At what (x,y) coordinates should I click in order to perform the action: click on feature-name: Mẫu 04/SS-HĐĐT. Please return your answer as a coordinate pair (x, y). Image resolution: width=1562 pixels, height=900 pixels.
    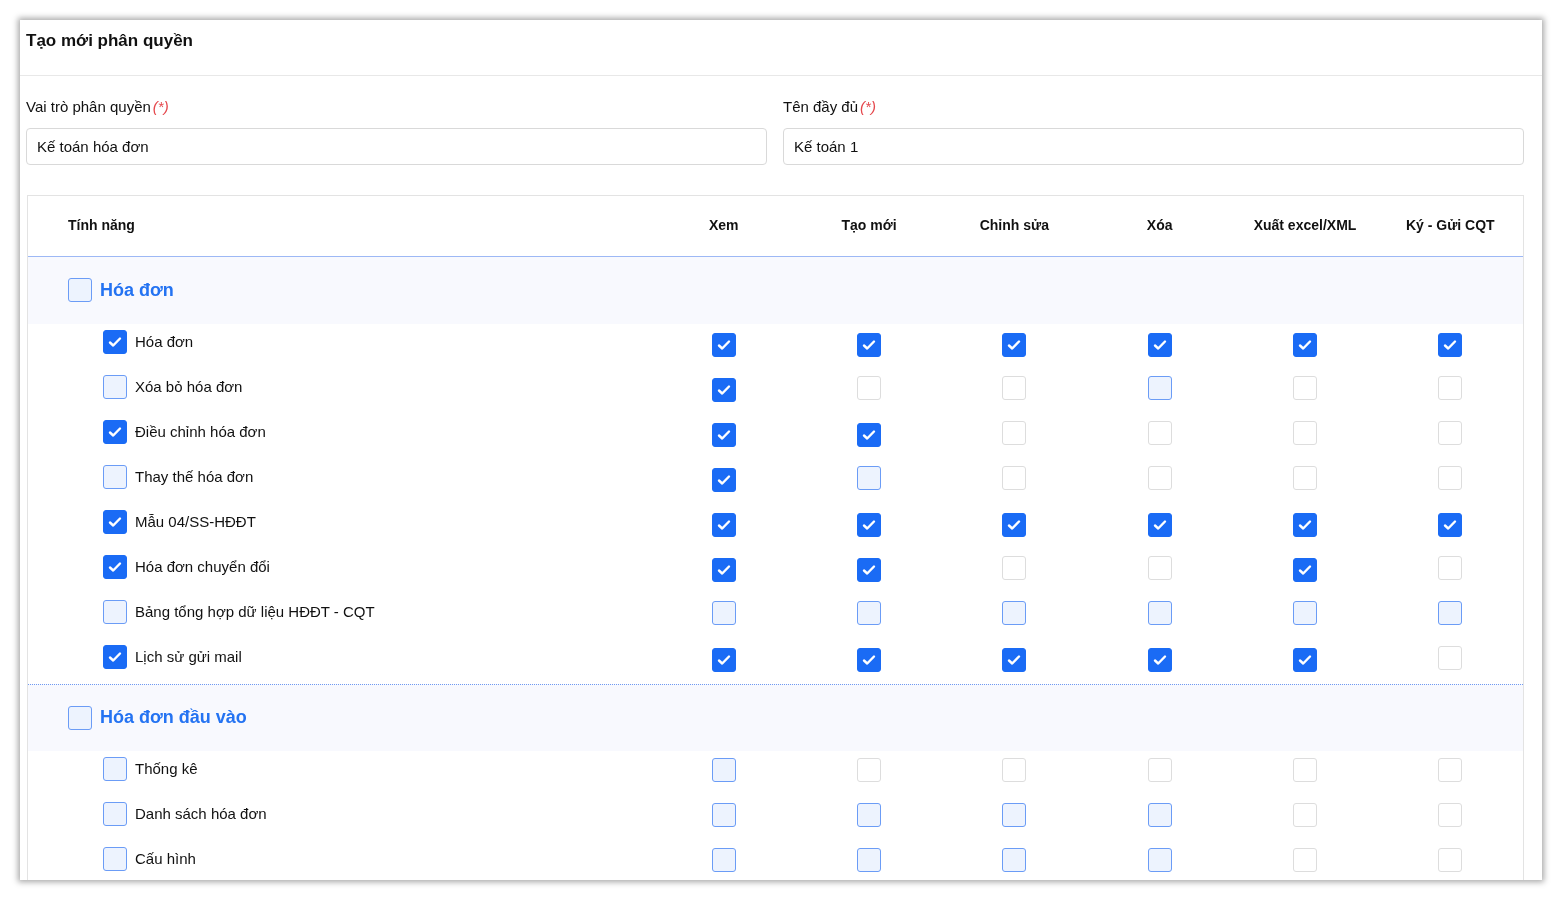
    Looking at the image, I should click on (195, 521).